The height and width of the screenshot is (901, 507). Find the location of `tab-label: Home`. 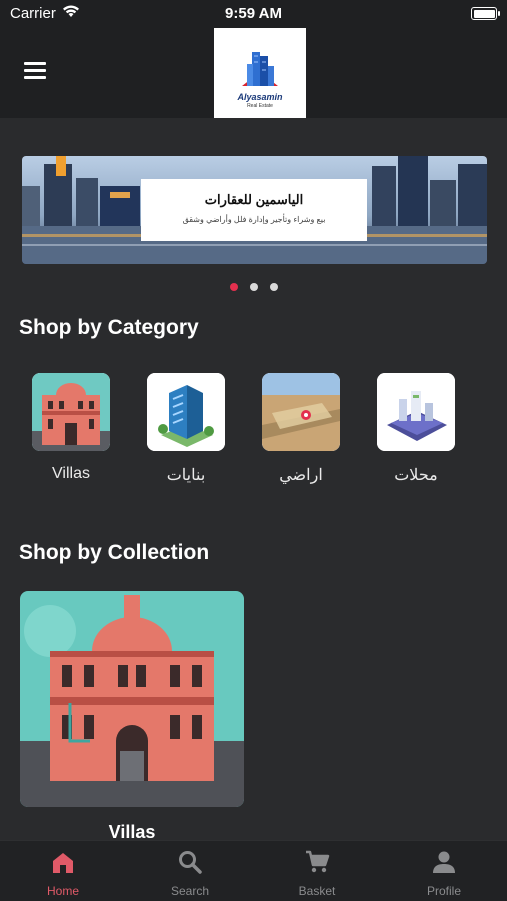

tab-label: Home is located at coordinates (62, 891).